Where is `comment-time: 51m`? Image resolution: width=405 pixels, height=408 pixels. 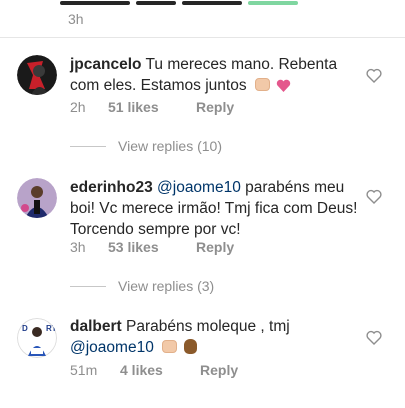 comment-time: 51m is located at coordinates (84, 370).